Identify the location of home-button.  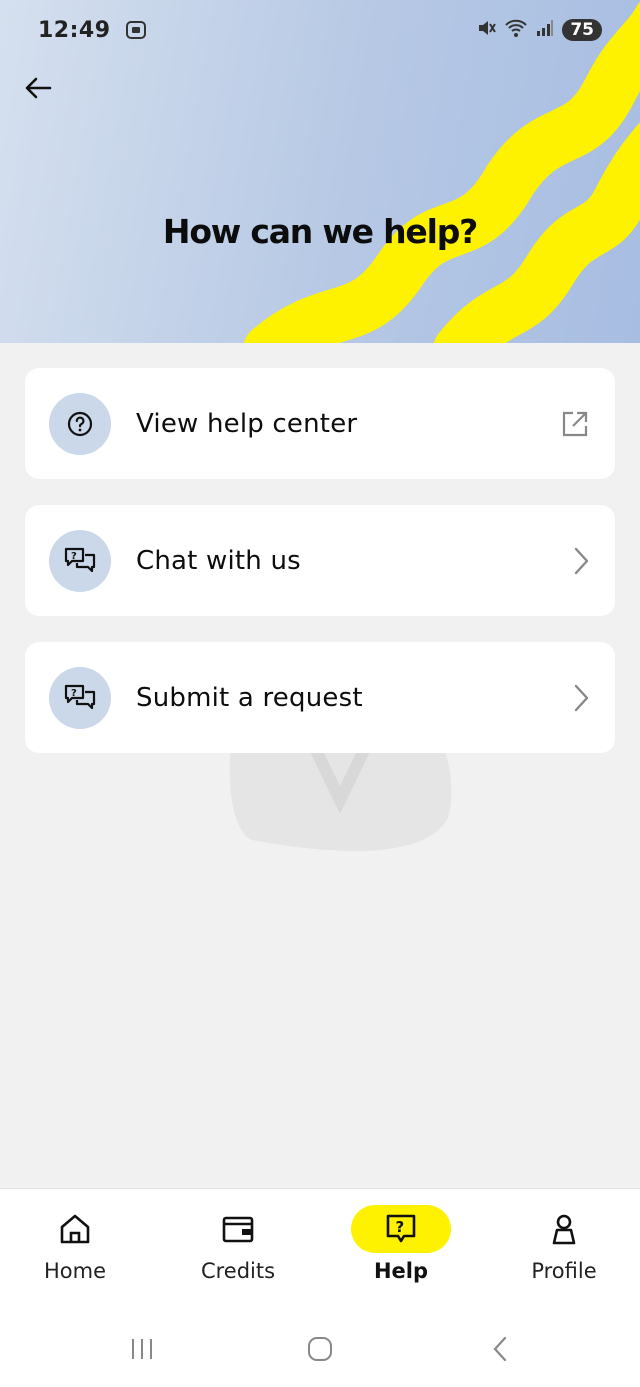
(320, 1349).